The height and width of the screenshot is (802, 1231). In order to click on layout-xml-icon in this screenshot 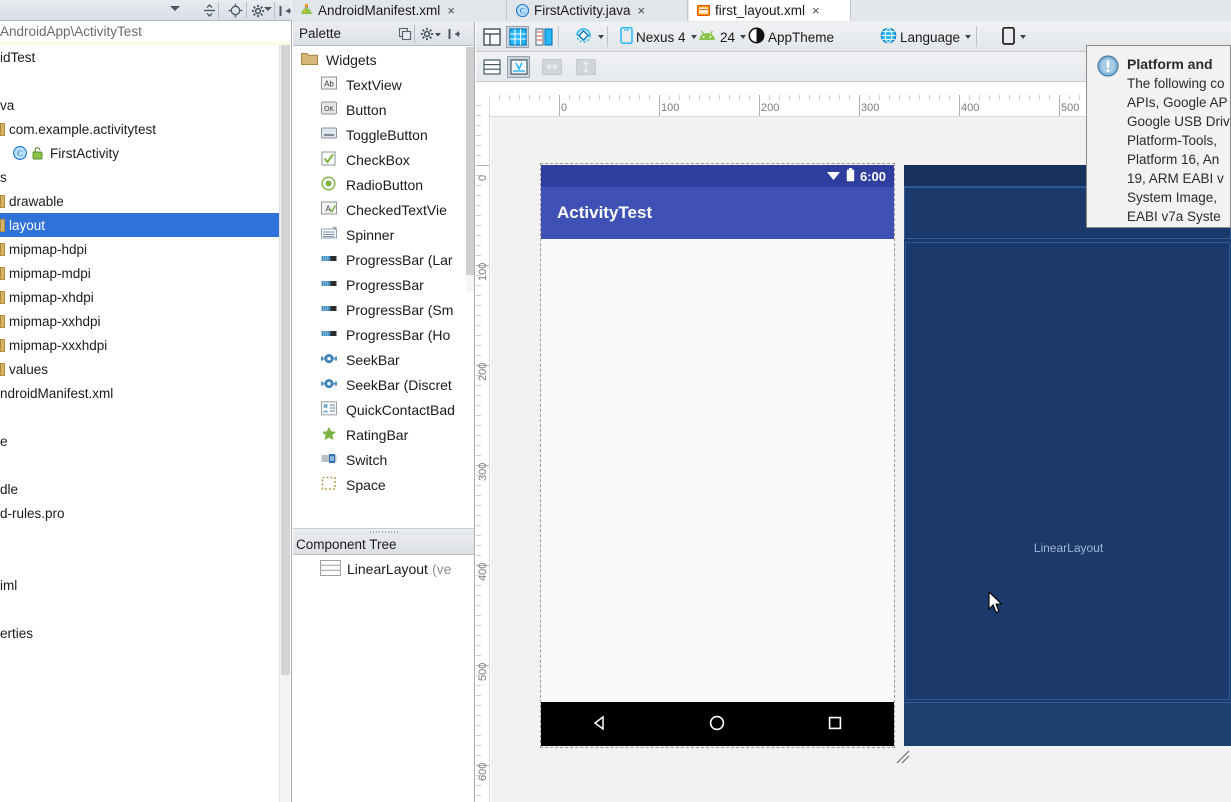, I will do `click(703, 10)`.